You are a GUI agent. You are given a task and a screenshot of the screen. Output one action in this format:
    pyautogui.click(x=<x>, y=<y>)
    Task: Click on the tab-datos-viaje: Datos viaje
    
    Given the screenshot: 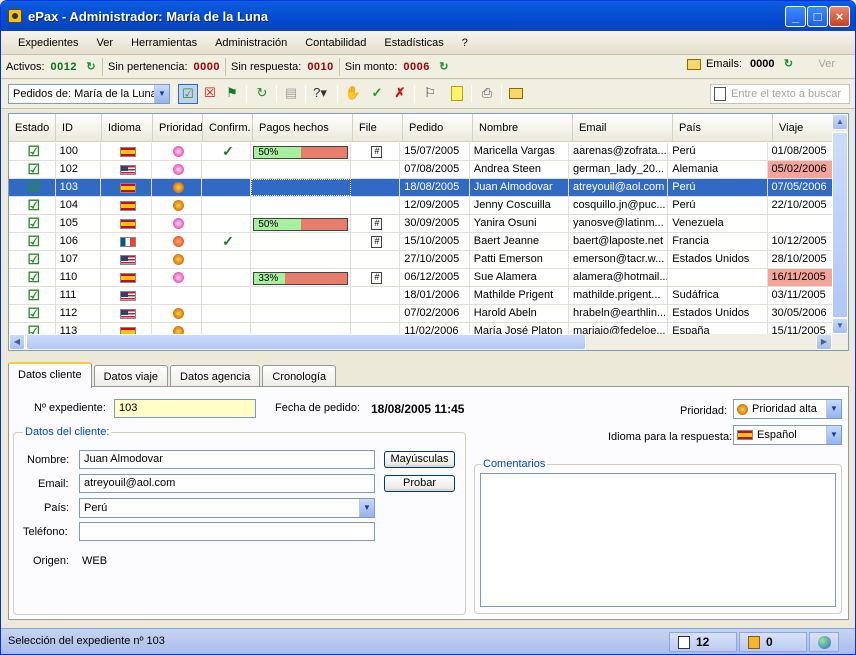 What is the action you would take?
    pyautogui.click(x=131, y=376)
    